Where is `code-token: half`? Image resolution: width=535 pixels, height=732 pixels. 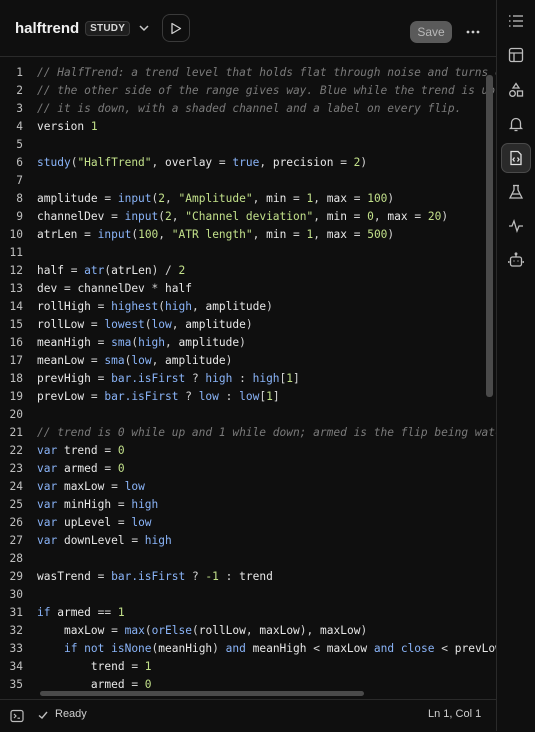 code-token: half is located at coordinates (178, 288).